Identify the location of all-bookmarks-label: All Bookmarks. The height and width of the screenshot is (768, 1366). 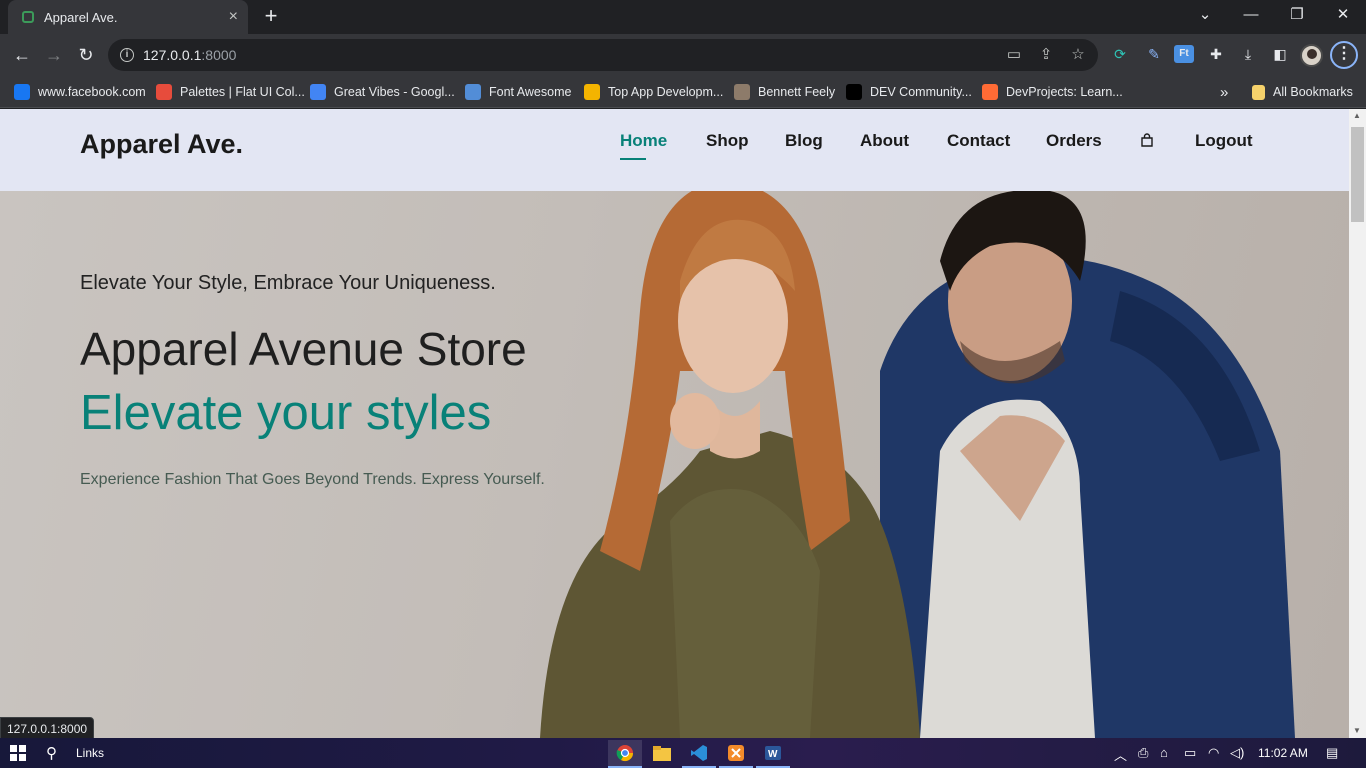
(1313, 92).